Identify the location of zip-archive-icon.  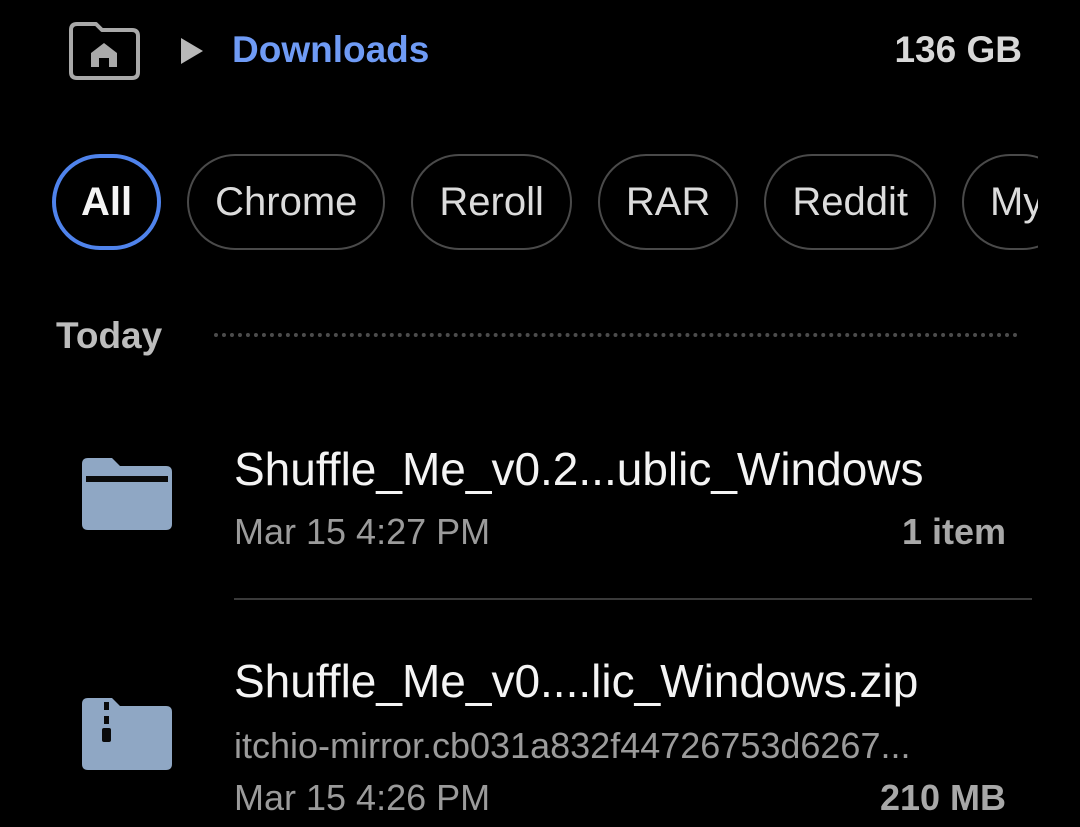
(126, 736).